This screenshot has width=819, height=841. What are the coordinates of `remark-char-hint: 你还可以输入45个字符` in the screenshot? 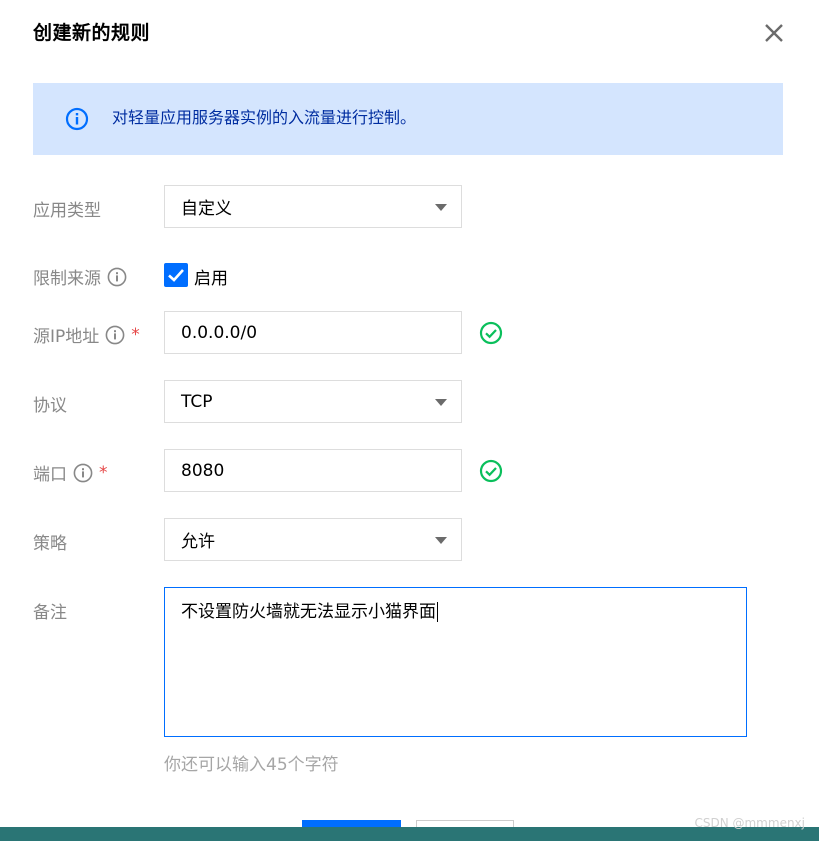 It's located at (251, 765).